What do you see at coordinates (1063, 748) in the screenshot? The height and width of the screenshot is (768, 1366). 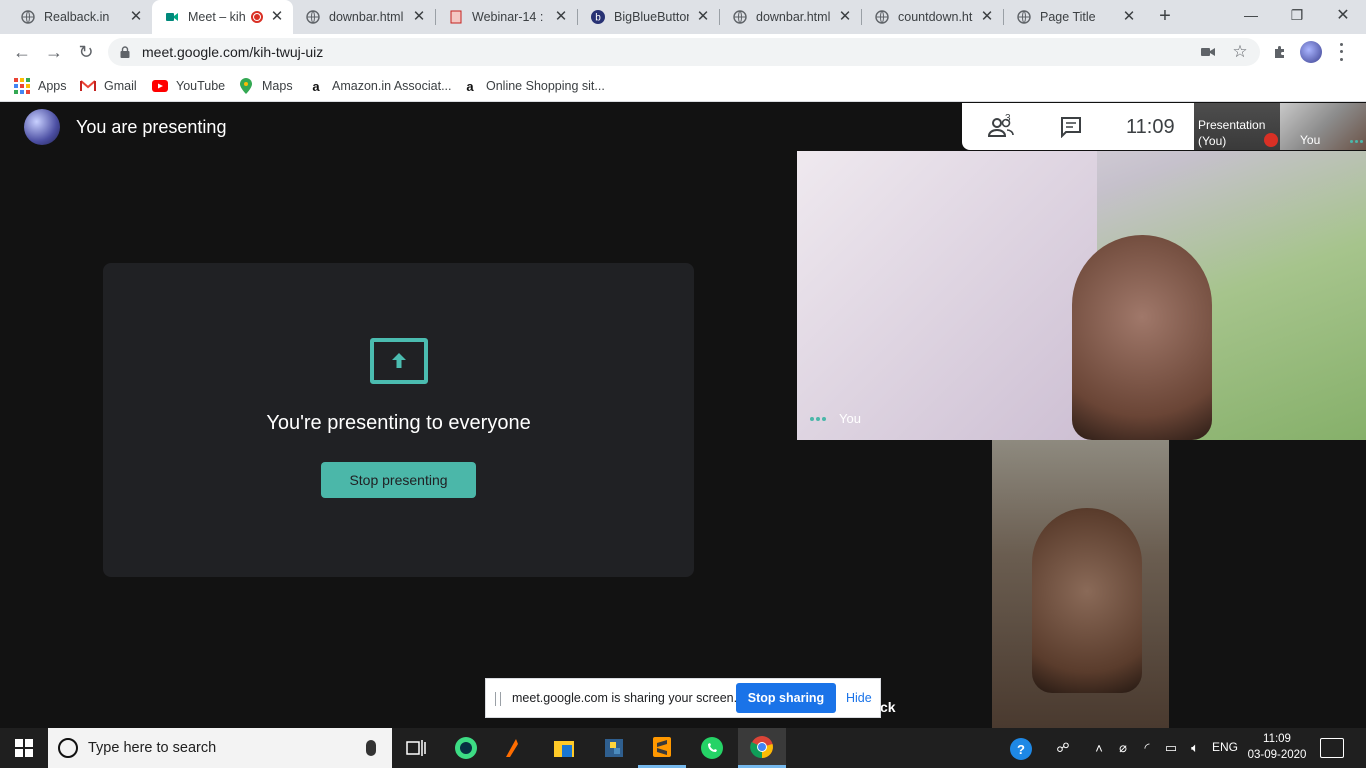 I see `people-icon: ☍` at bounding box center [1063, 748].